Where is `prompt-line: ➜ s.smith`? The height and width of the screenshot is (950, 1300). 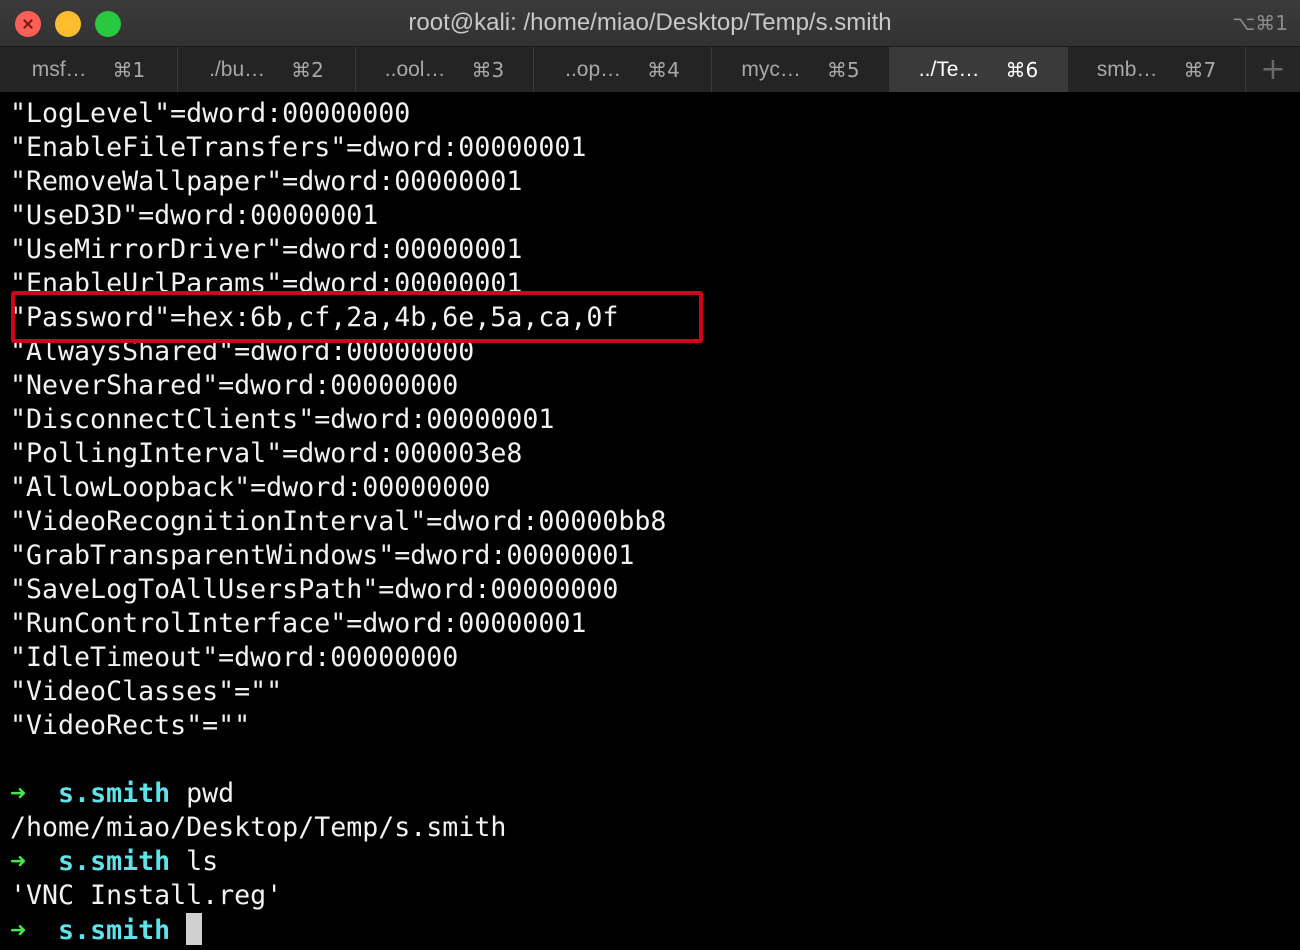
prompt-line: ➜ s.smith is located at coordinates (650, 930).